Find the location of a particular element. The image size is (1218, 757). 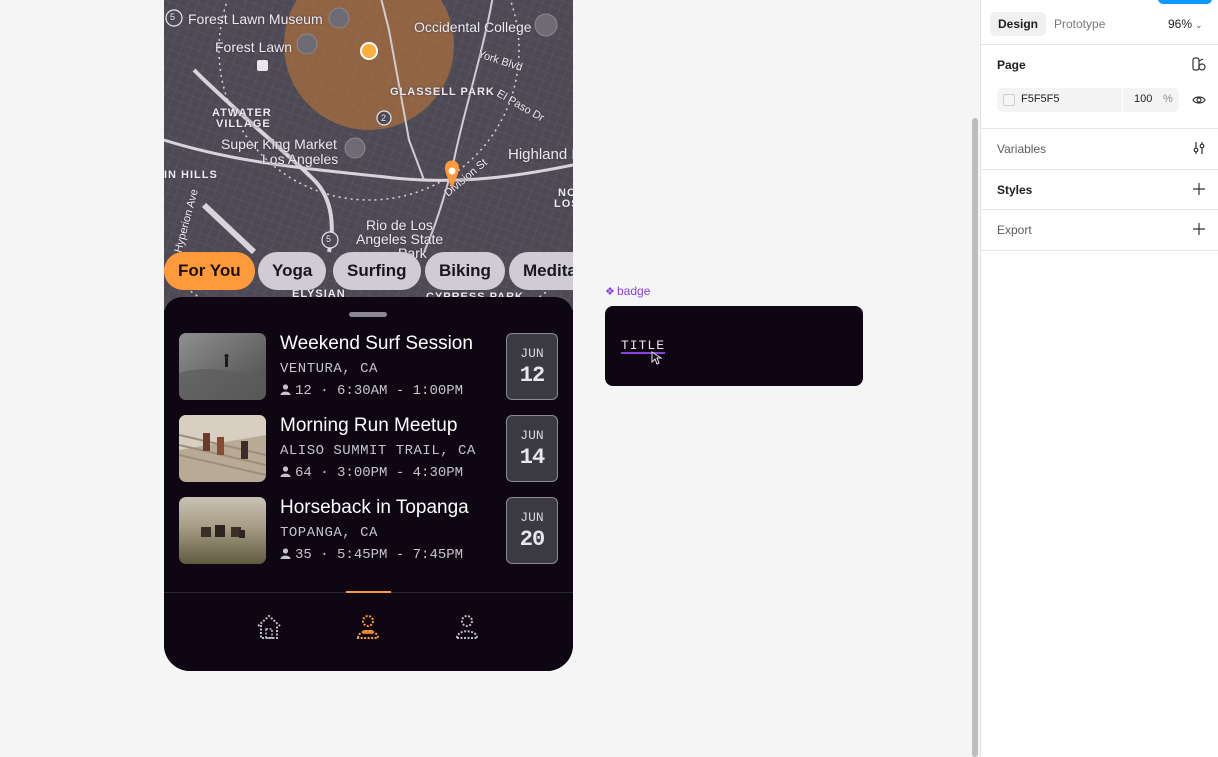

variables-title: Variables is located at coordinates (1021, 149).